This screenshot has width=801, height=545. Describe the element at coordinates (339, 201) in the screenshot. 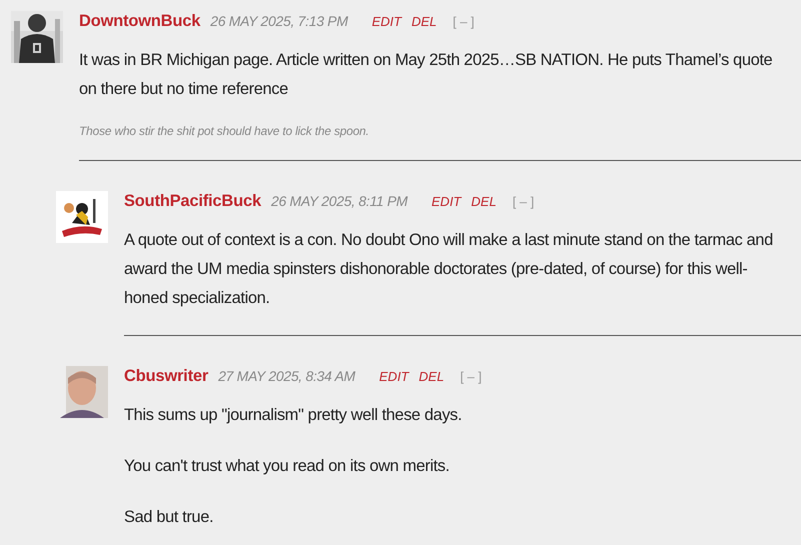

I see `comment-date: 26 MAY 2025, 8:11 PM` at that location.